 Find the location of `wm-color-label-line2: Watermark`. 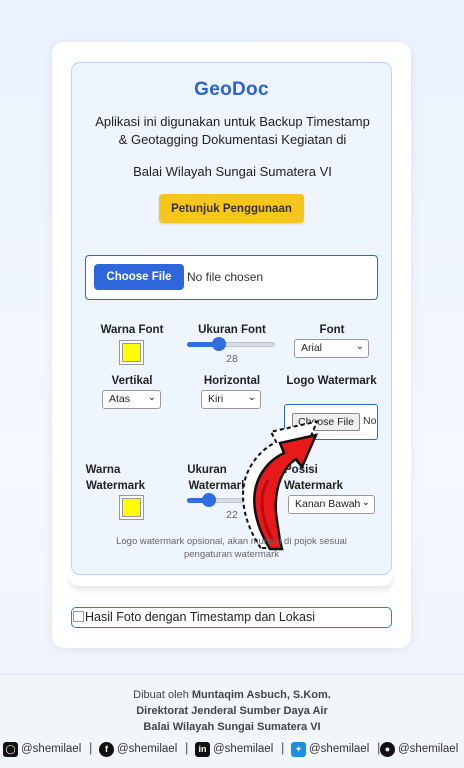

wm-color-label-line2: Watermark is located at coordinates (115, 486).